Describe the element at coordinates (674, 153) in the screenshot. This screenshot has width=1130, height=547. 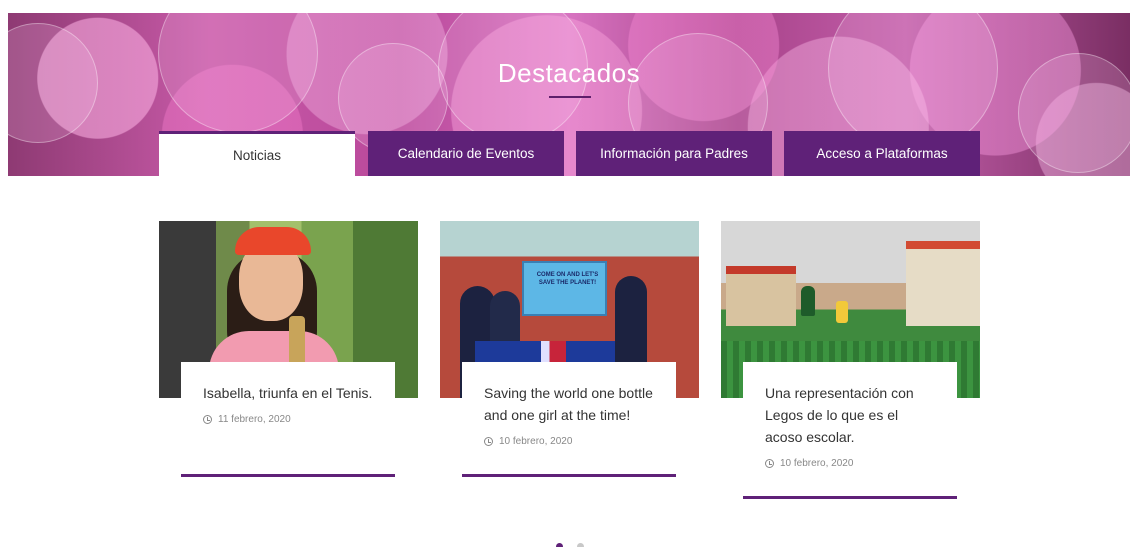
I see `tab-informacion-para-padres: Información para Padres` at that location.